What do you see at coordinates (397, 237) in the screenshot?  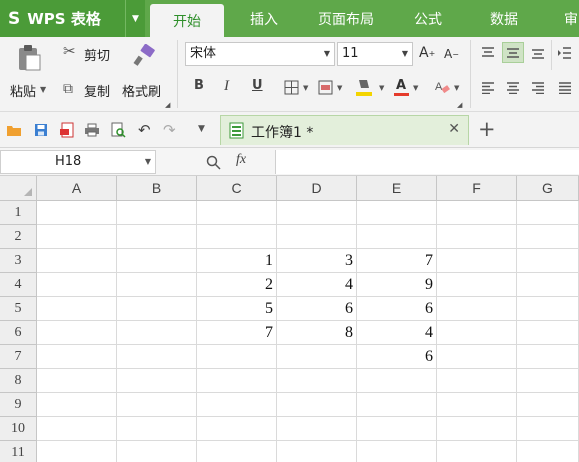 I see `cell-e2` at bounding box center [397, 237].